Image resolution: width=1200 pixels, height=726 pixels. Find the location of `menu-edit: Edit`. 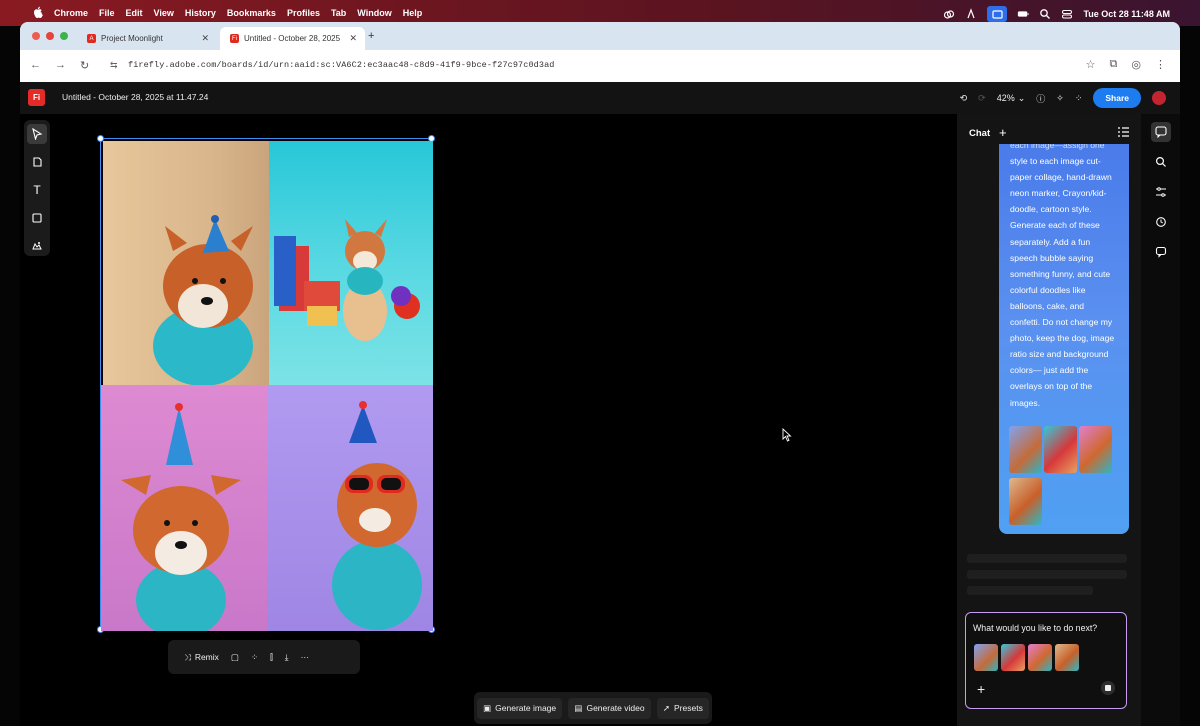

menu-edit: Edit is located at coordinates (134, 13).